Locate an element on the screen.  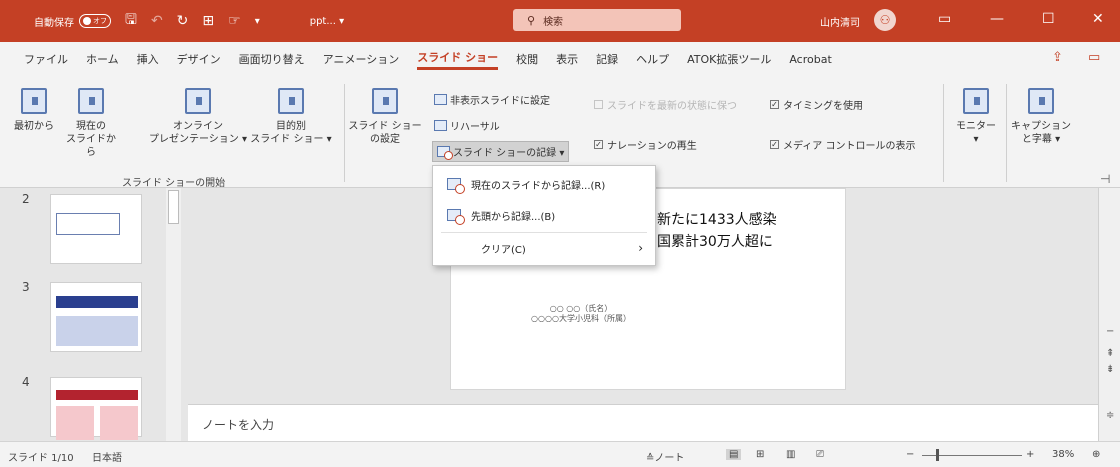
maximize-button: ☐ is located at coordinates (1048, 19).